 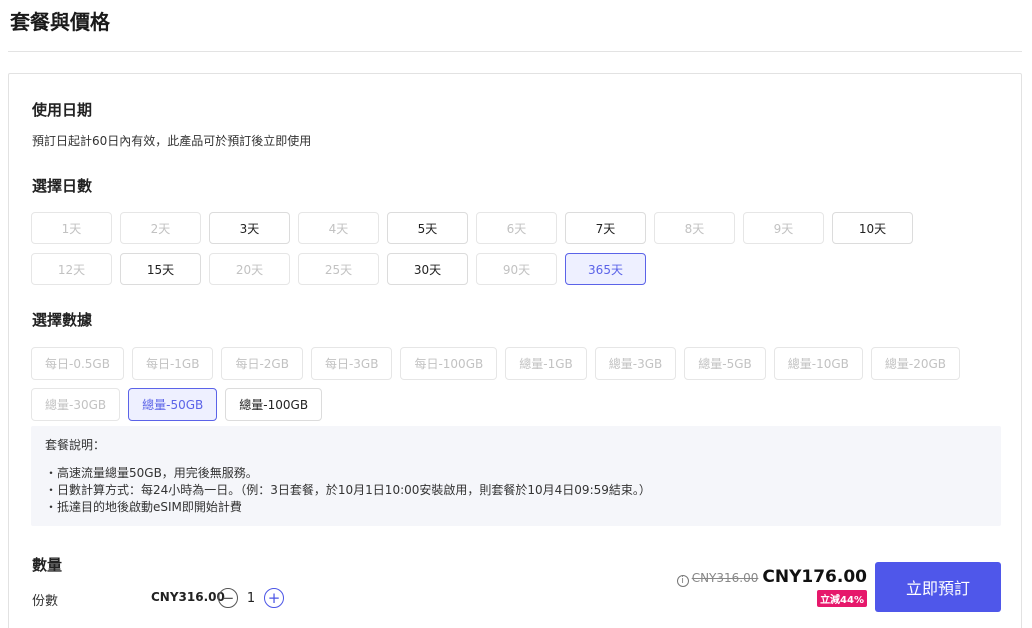 I want to click on days-row-2: 12天 15天 20天 25天 30天 90天 365天, so click(x=342, y=269).